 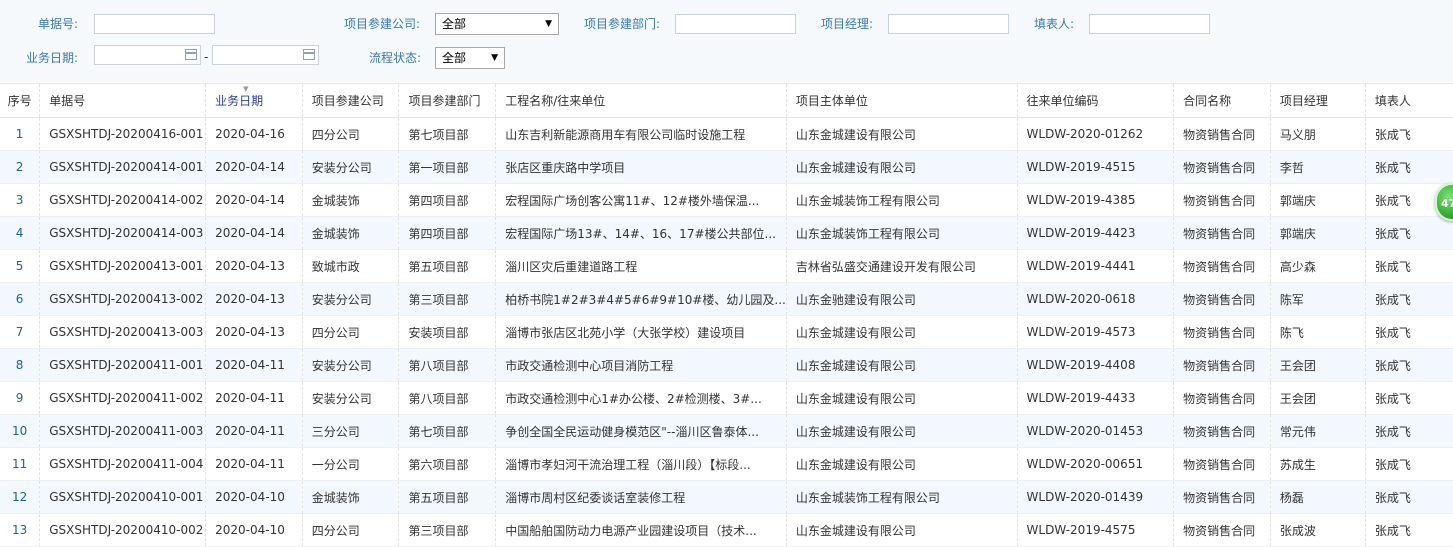 I want to click on company-select: 全部 ▼, so click(x=497, y=24).